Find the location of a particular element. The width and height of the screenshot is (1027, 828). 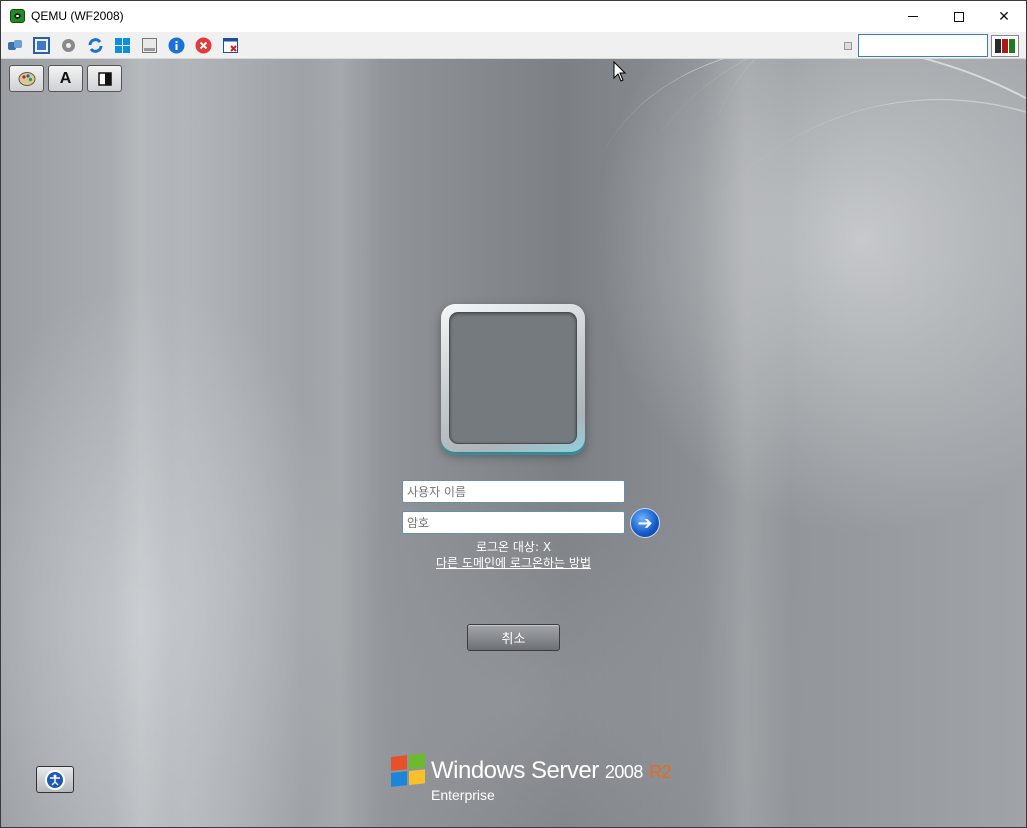

font-label: A is located at coordinates (65, 78).